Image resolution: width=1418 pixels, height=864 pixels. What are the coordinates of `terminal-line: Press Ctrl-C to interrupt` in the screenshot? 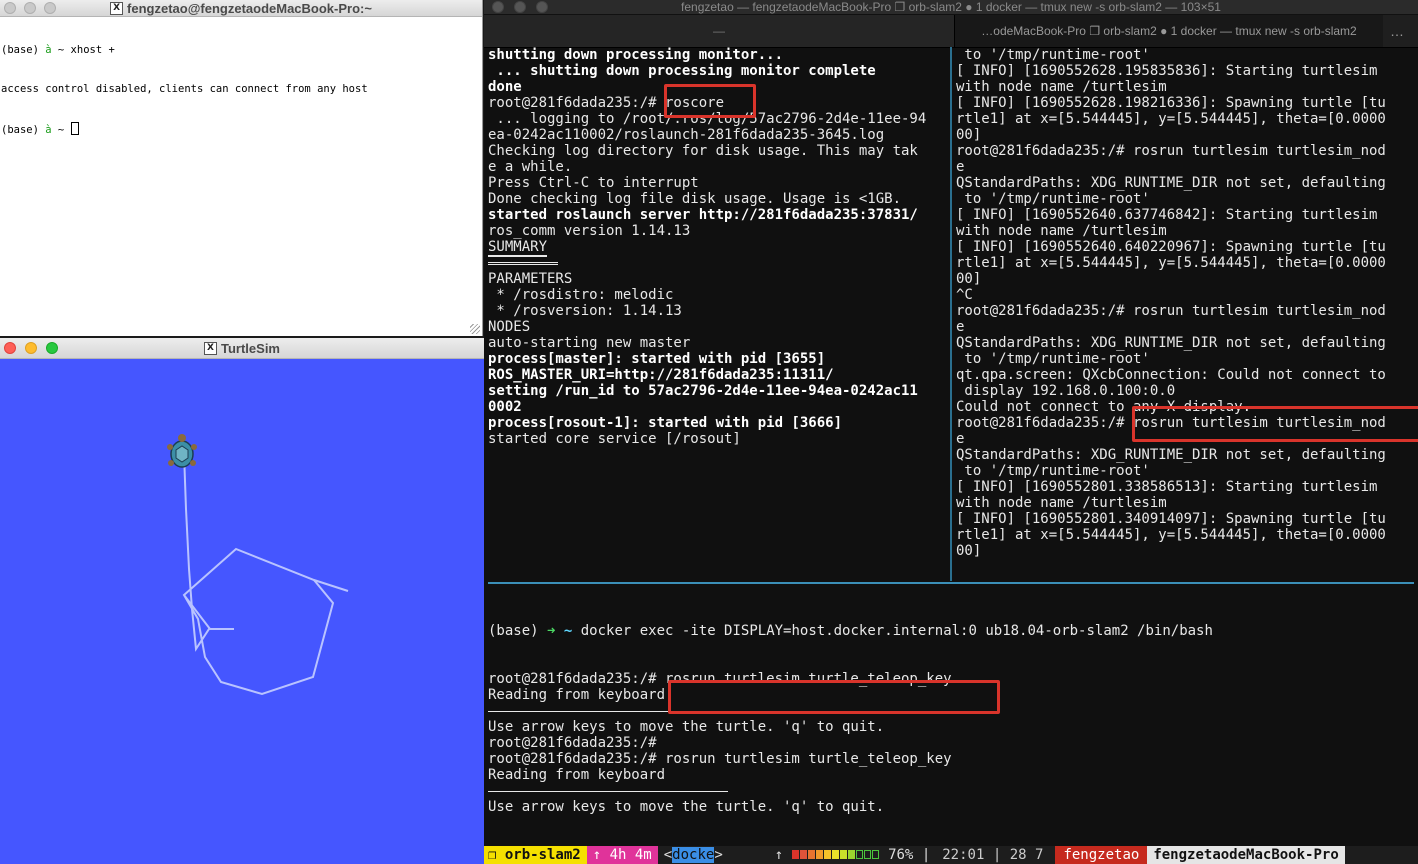 It's located at (593, 183).